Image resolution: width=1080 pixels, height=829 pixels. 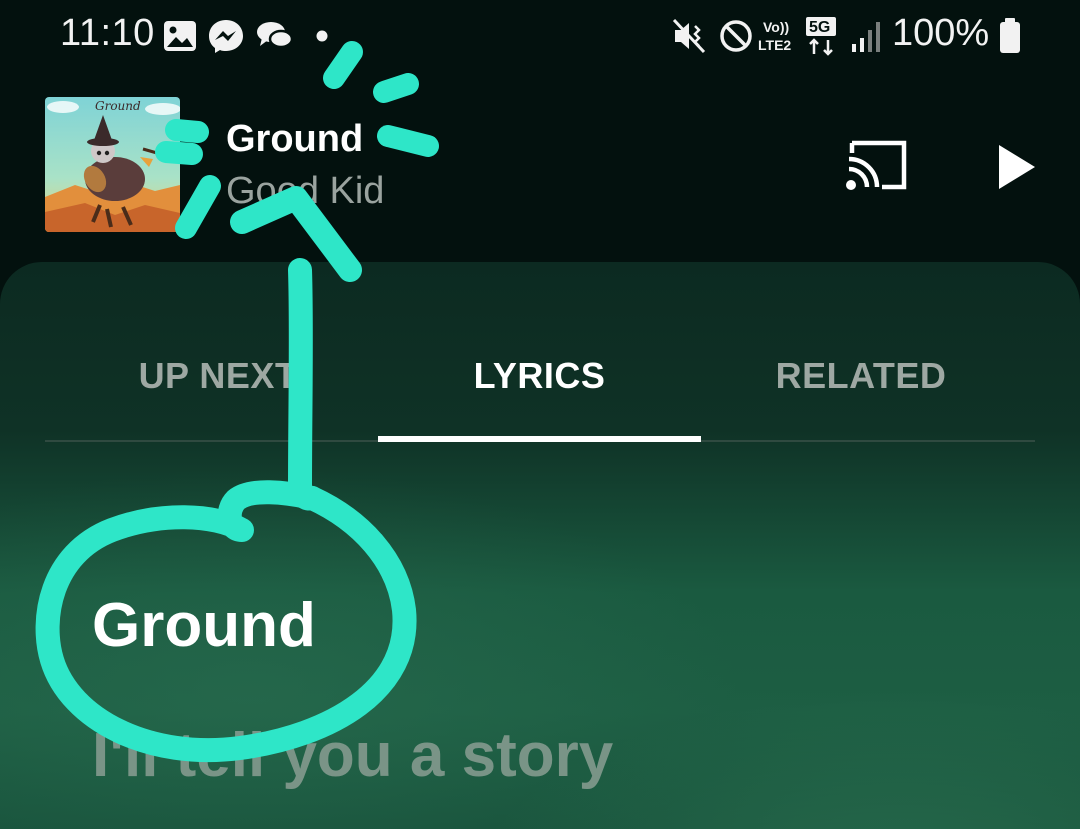 I want to click on lyrics-song-title: Ground, so click(x=204, y=625).